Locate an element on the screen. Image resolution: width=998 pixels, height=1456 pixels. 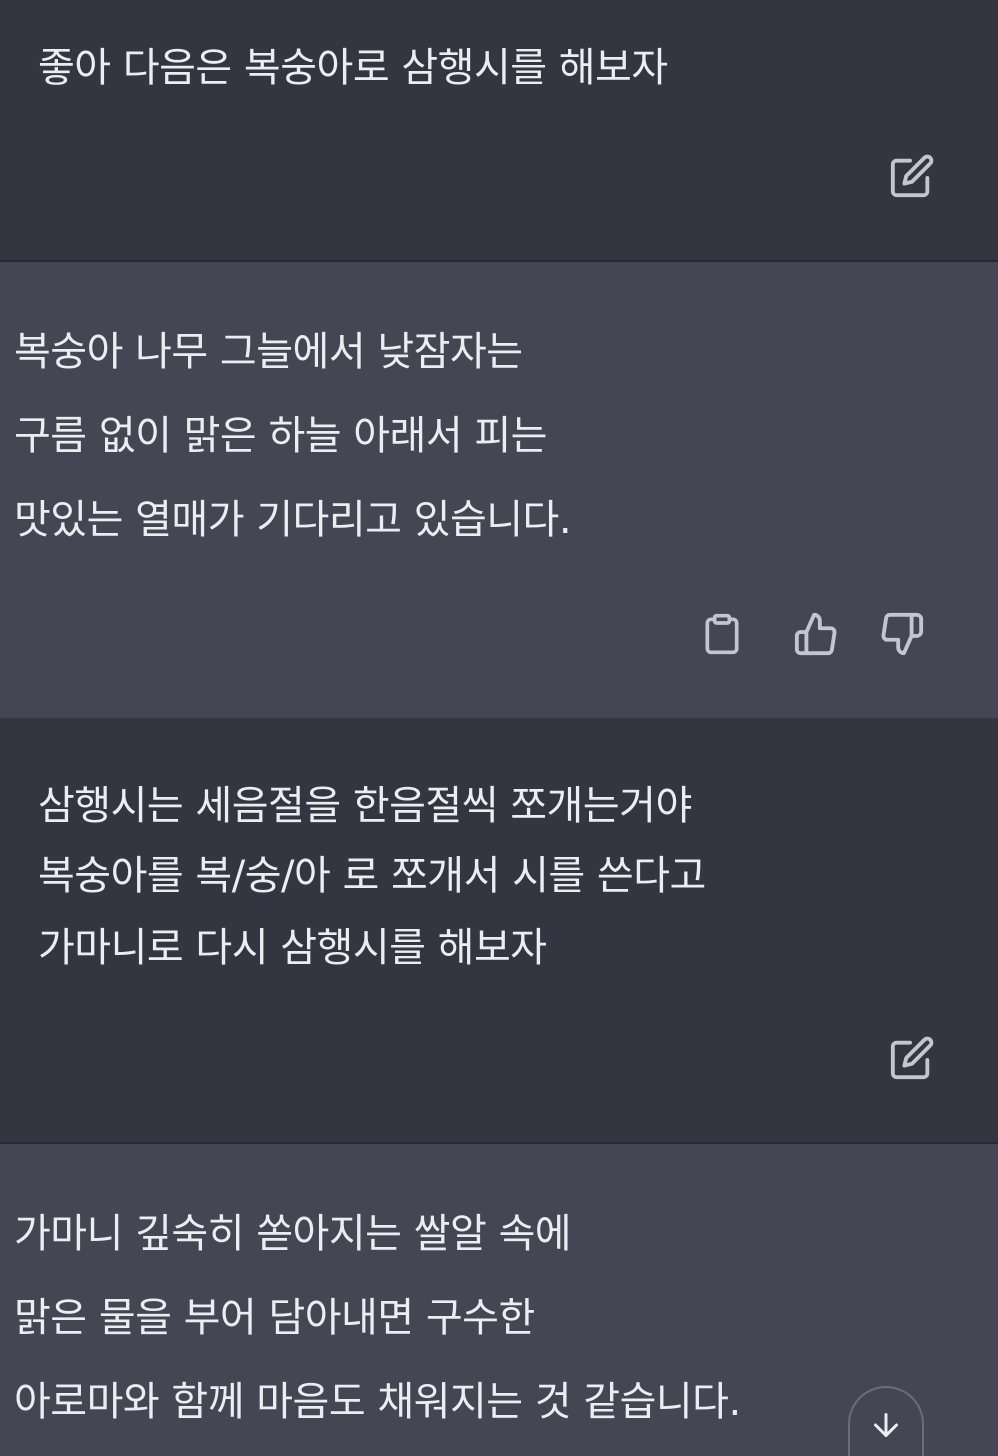
message-text-line: 가마니 깊숙히 쏟아지는 쌀알 속에 is located at coordinates (293, 1234).